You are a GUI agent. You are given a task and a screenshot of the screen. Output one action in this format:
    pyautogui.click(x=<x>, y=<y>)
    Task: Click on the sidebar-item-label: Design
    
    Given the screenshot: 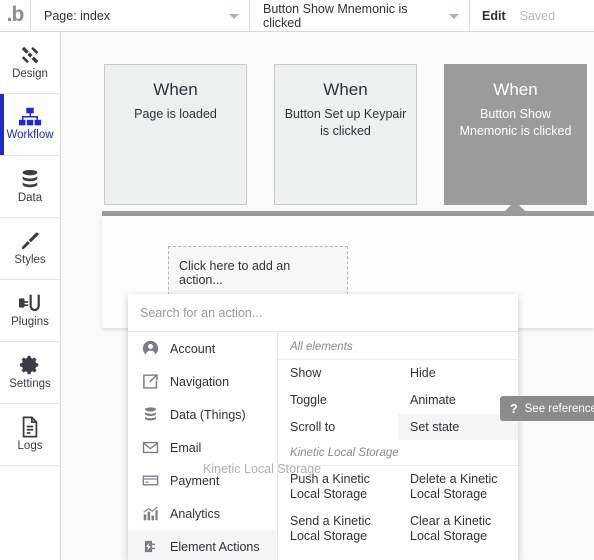 What is the action you would take?
    pyautogui.click(x=30, y=74)
    